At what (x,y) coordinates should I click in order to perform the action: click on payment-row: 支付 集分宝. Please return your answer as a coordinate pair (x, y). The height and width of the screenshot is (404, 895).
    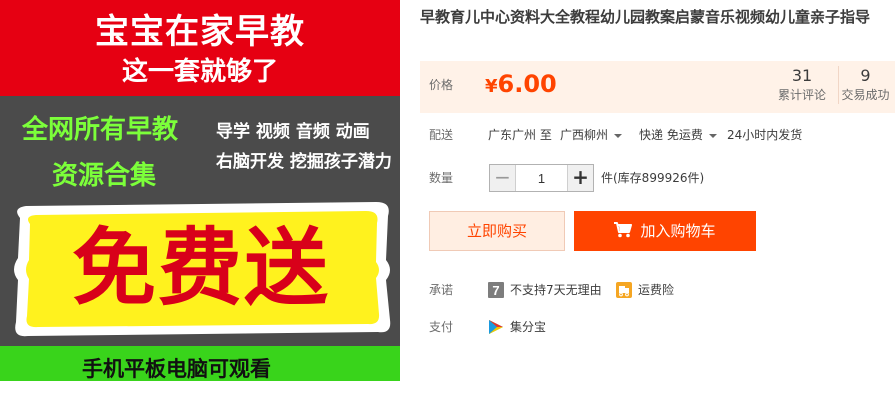
    Looking at the image, I should click on (657, 327).